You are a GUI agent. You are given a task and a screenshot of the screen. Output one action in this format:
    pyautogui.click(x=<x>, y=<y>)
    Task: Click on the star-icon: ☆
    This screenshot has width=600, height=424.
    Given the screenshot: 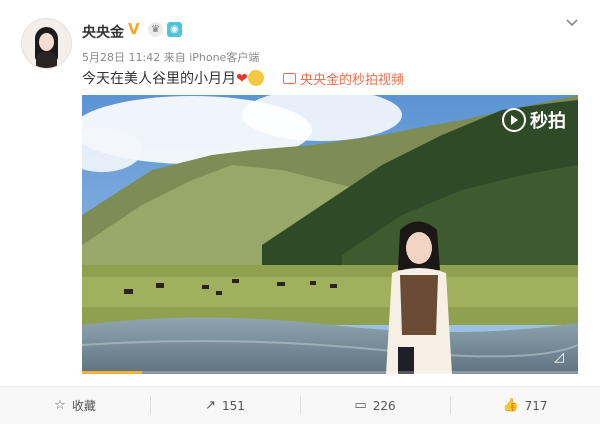 What is the action you would take?
    pyautogui.click(x=60, y=405)
    